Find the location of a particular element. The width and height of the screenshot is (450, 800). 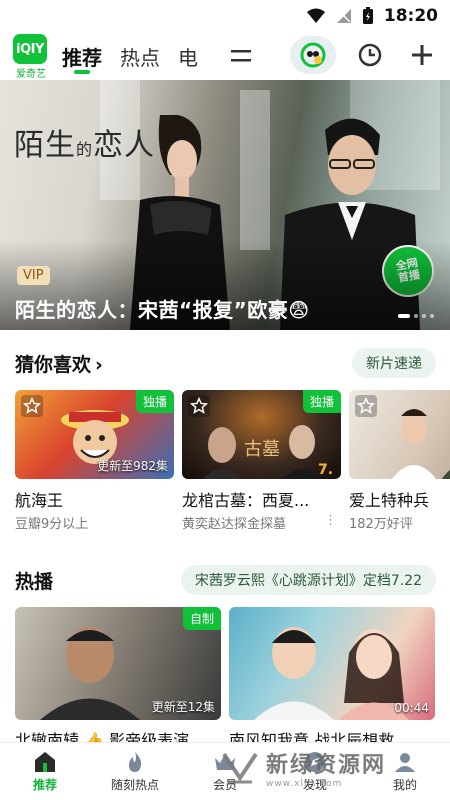

signal-icon is located at coordinates (344, 16).